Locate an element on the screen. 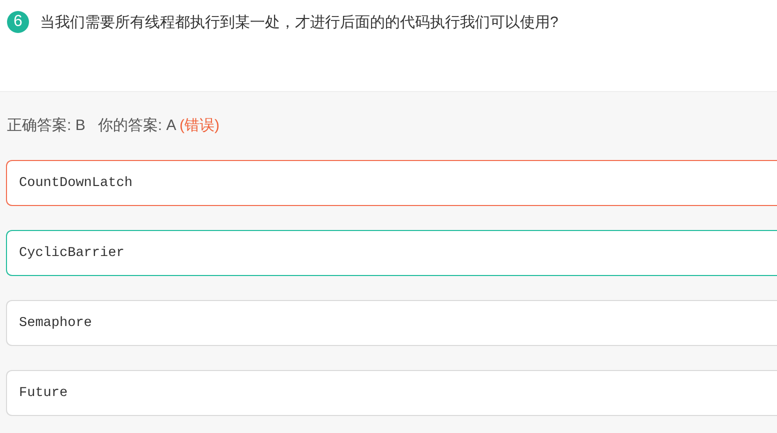 Image resolution: width=777 pixels, height=433 pixels. correct-answer: 正确答案: B is located at coordinates (46, 125).